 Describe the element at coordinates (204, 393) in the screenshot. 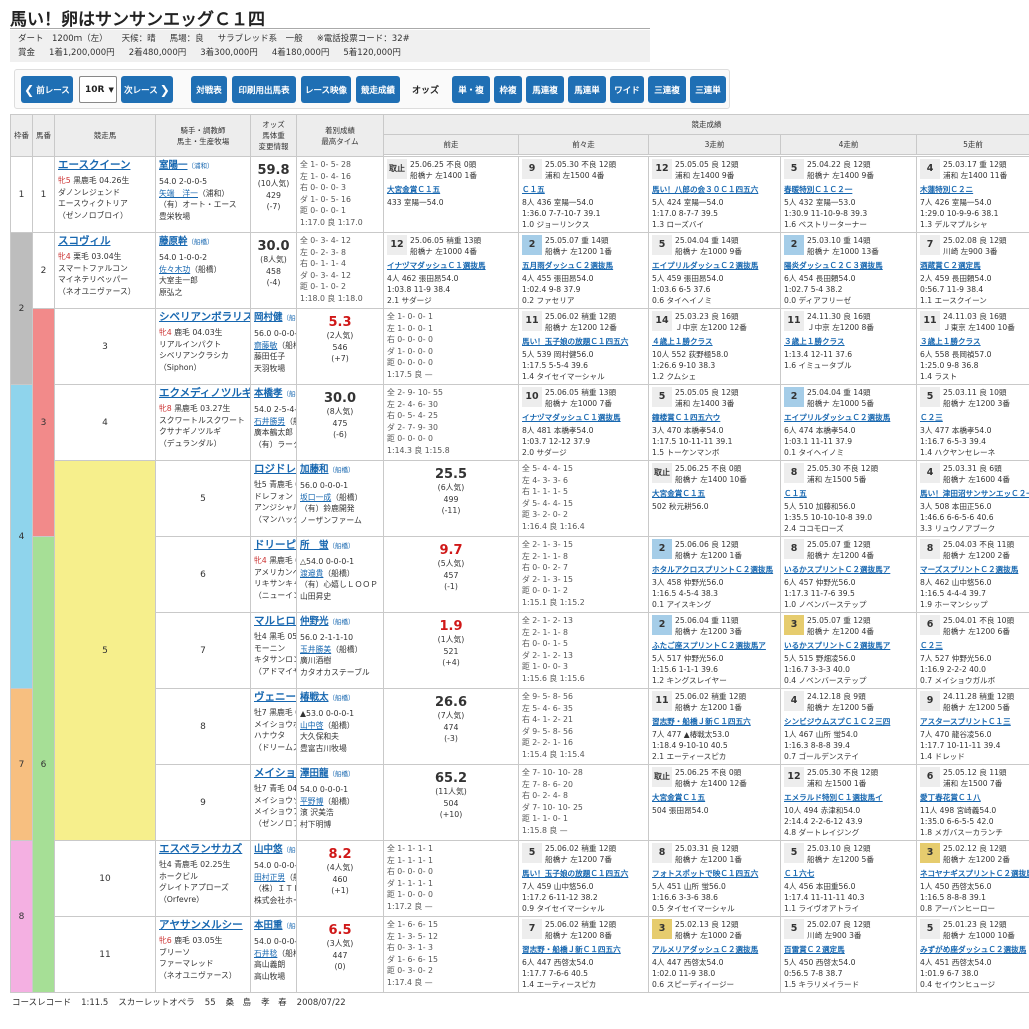

I see `horse-name-link: エクメディノツルギ` at that location.